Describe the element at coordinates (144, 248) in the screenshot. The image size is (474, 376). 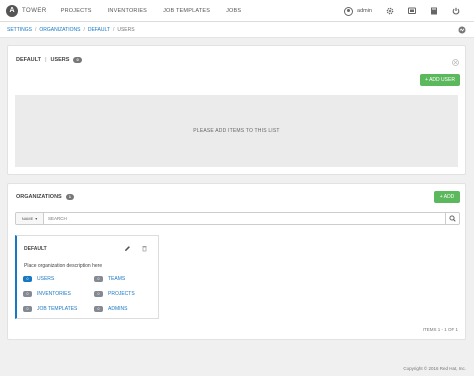
I see `delete-trash-icon` at that location.